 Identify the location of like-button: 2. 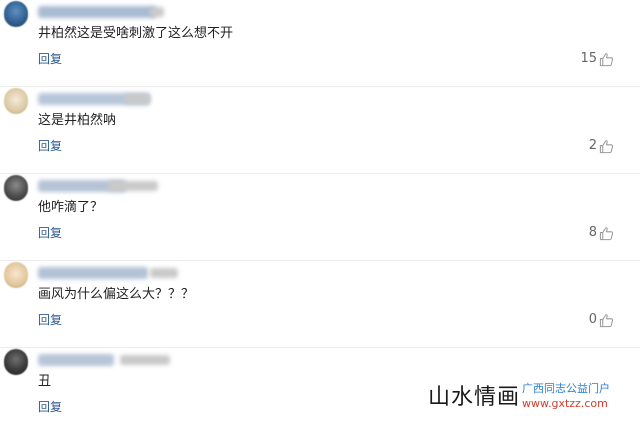
(601, 146).